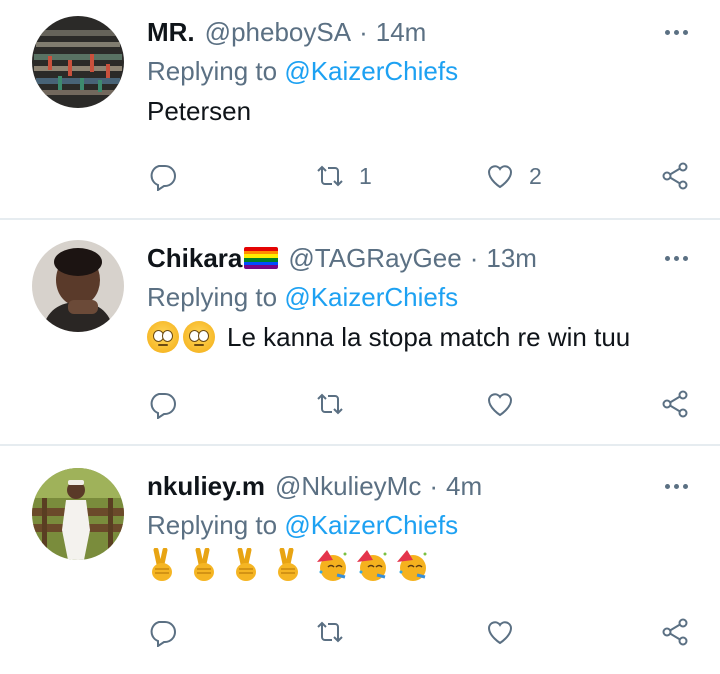  Describe the element at coordinates (194, 258) in the screenshot. I see `display-name: Chikara` at that location.